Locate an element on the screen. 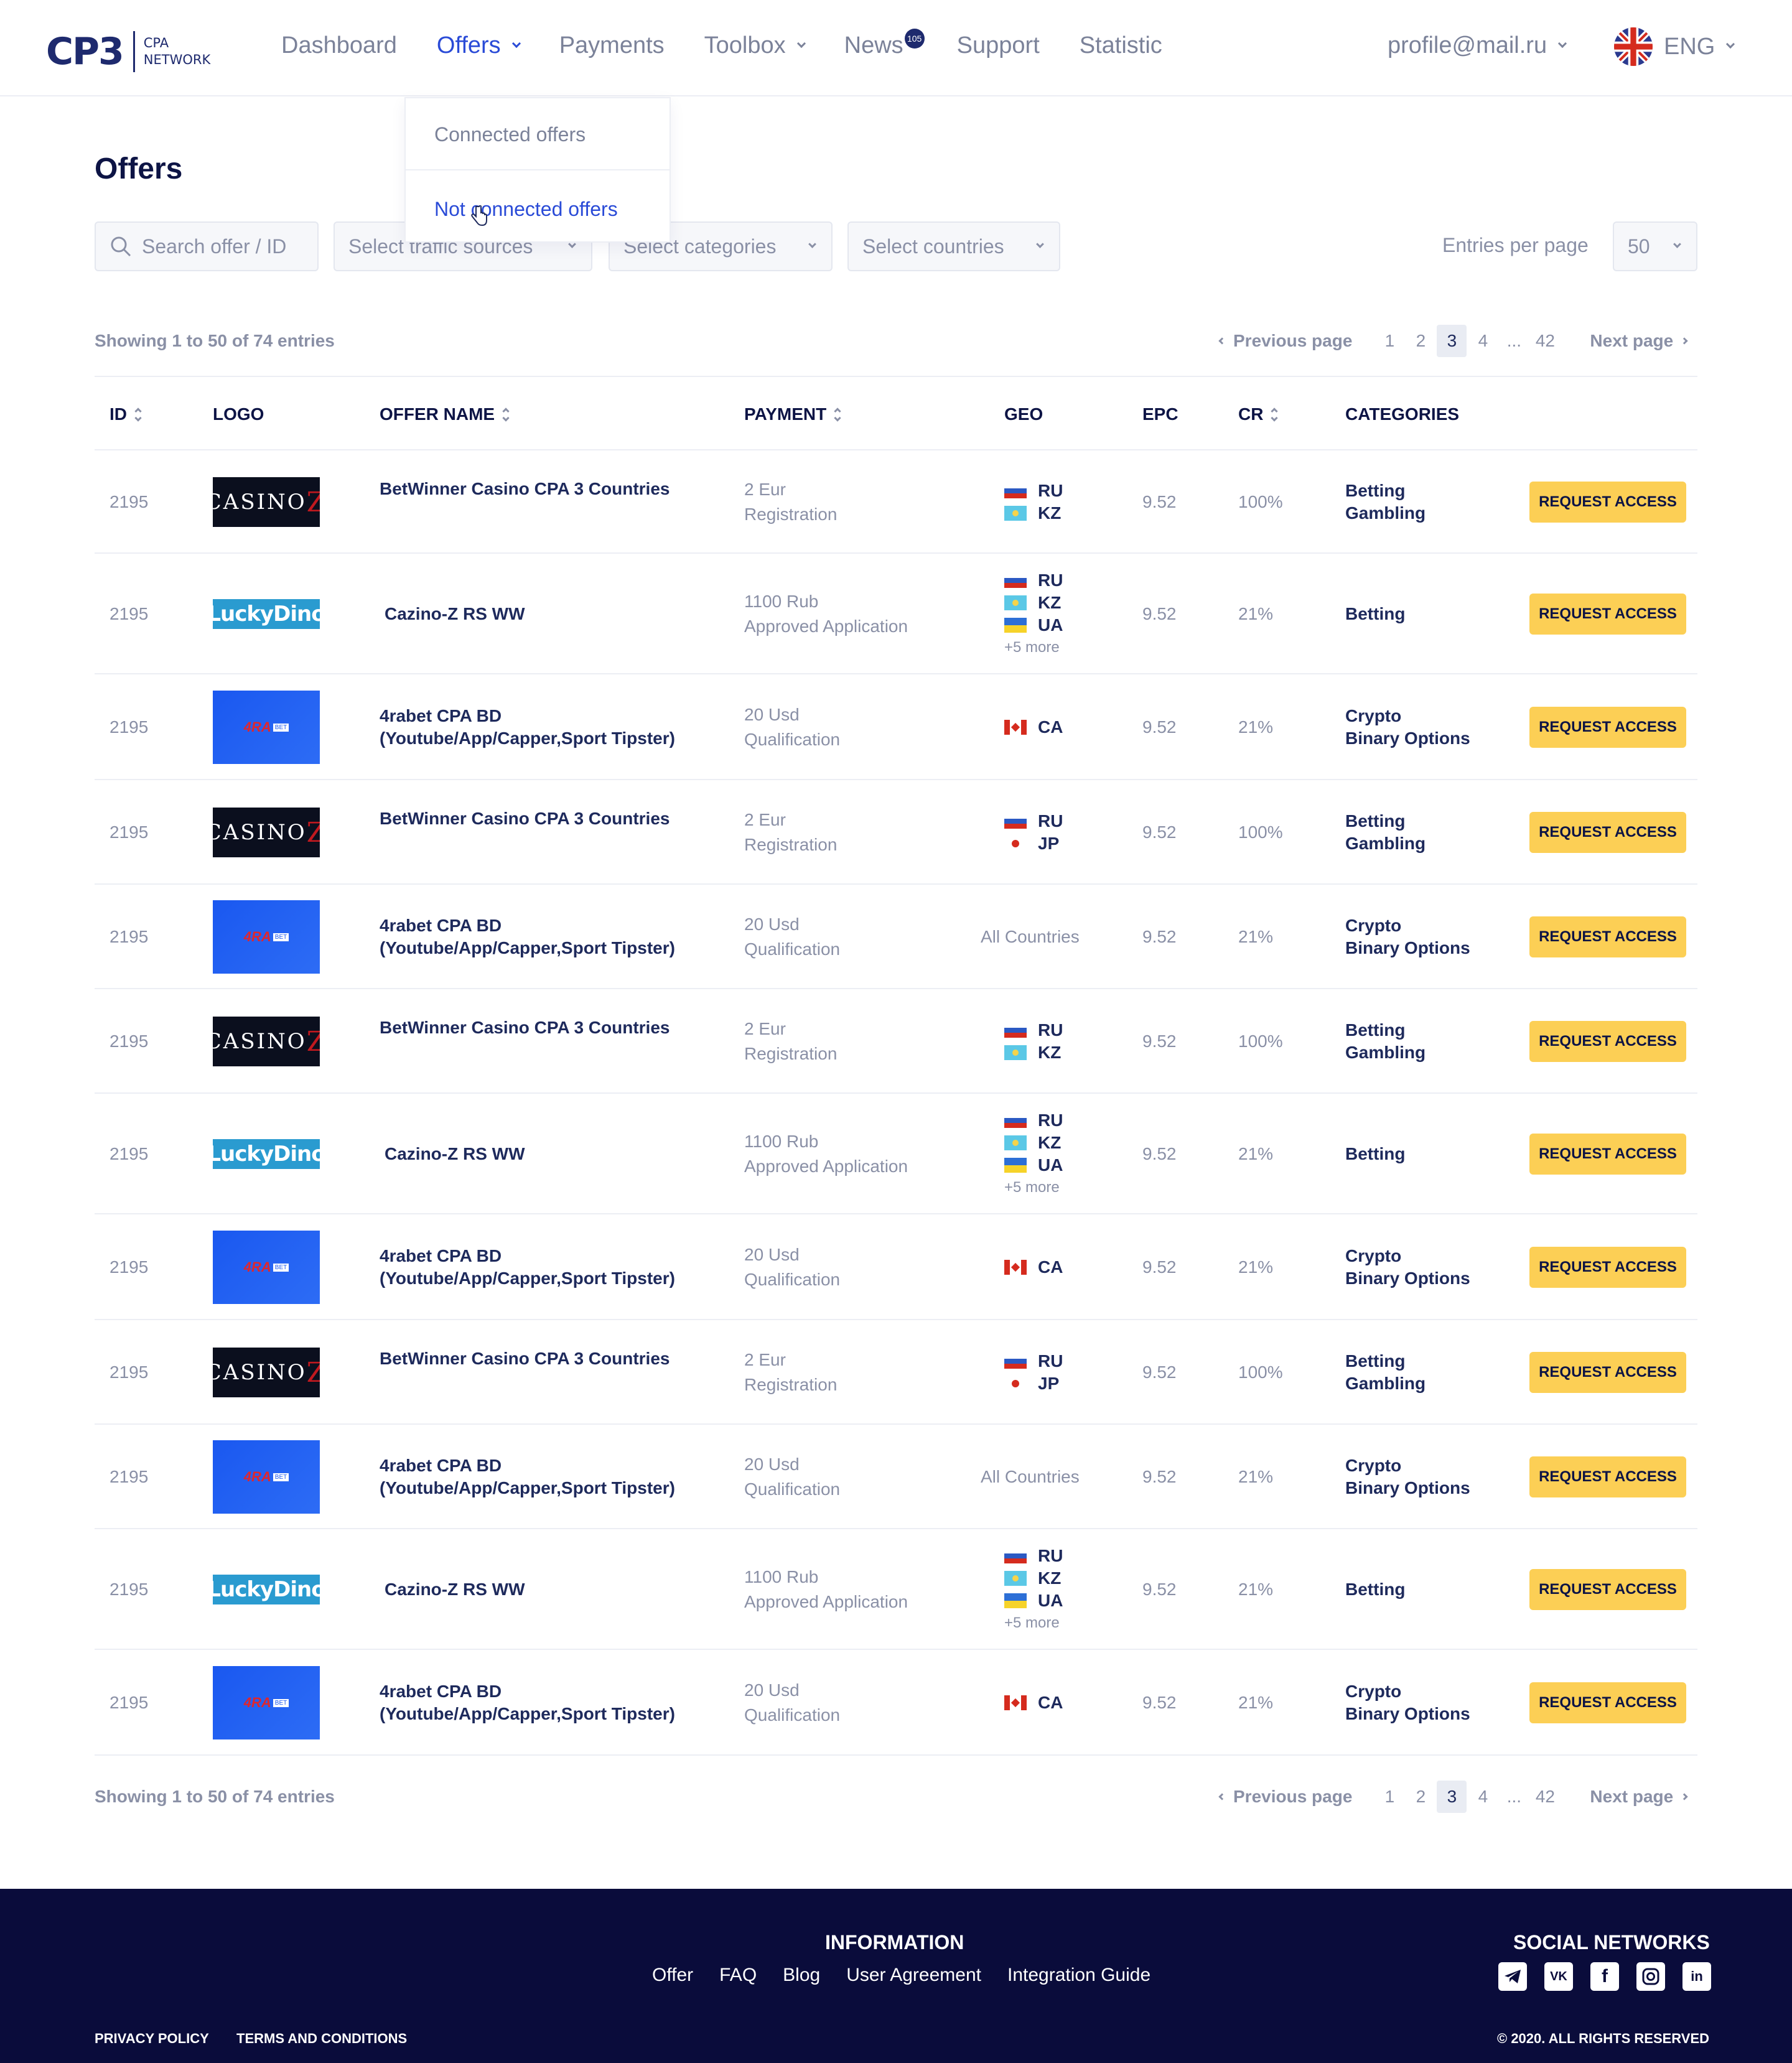 This screenshot has height=2063, width=1792. nav-dashboard: Dashboard is located at coordinates (339, 45).